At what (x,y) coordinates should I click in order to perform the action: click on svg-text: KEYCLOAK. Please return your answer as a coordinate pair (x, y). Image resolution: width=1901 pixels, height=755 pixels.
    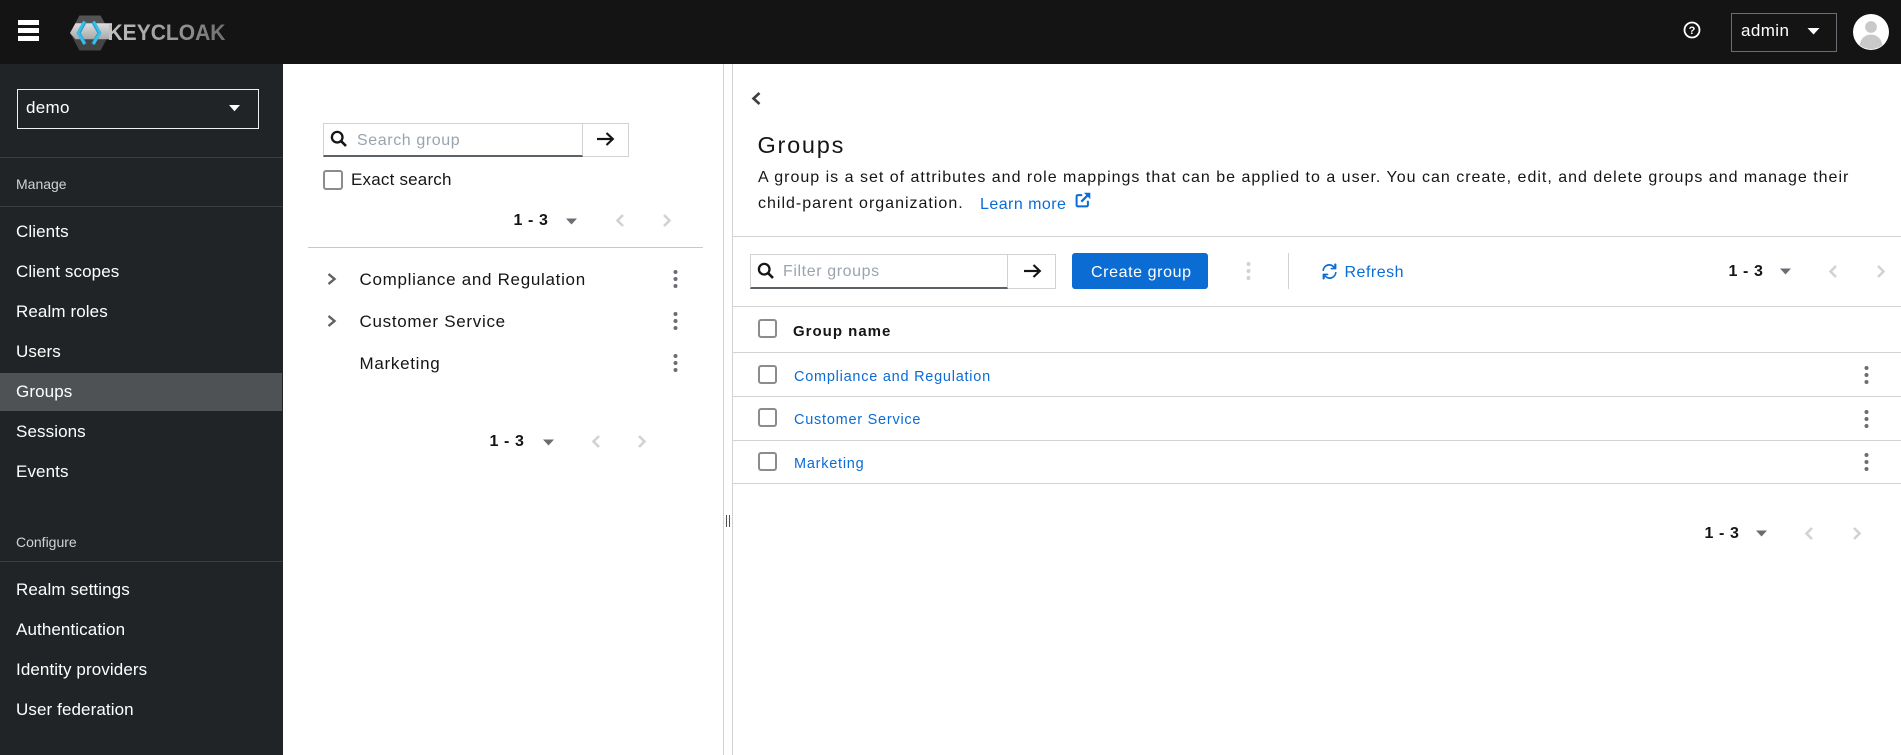
    Looking at the image, I should click on (167, 32).